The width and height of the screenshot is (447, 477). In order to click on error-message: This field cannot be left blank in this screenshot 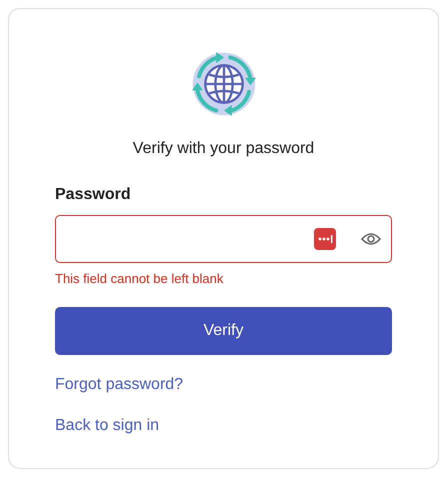, I will do `click(139, 278)`.